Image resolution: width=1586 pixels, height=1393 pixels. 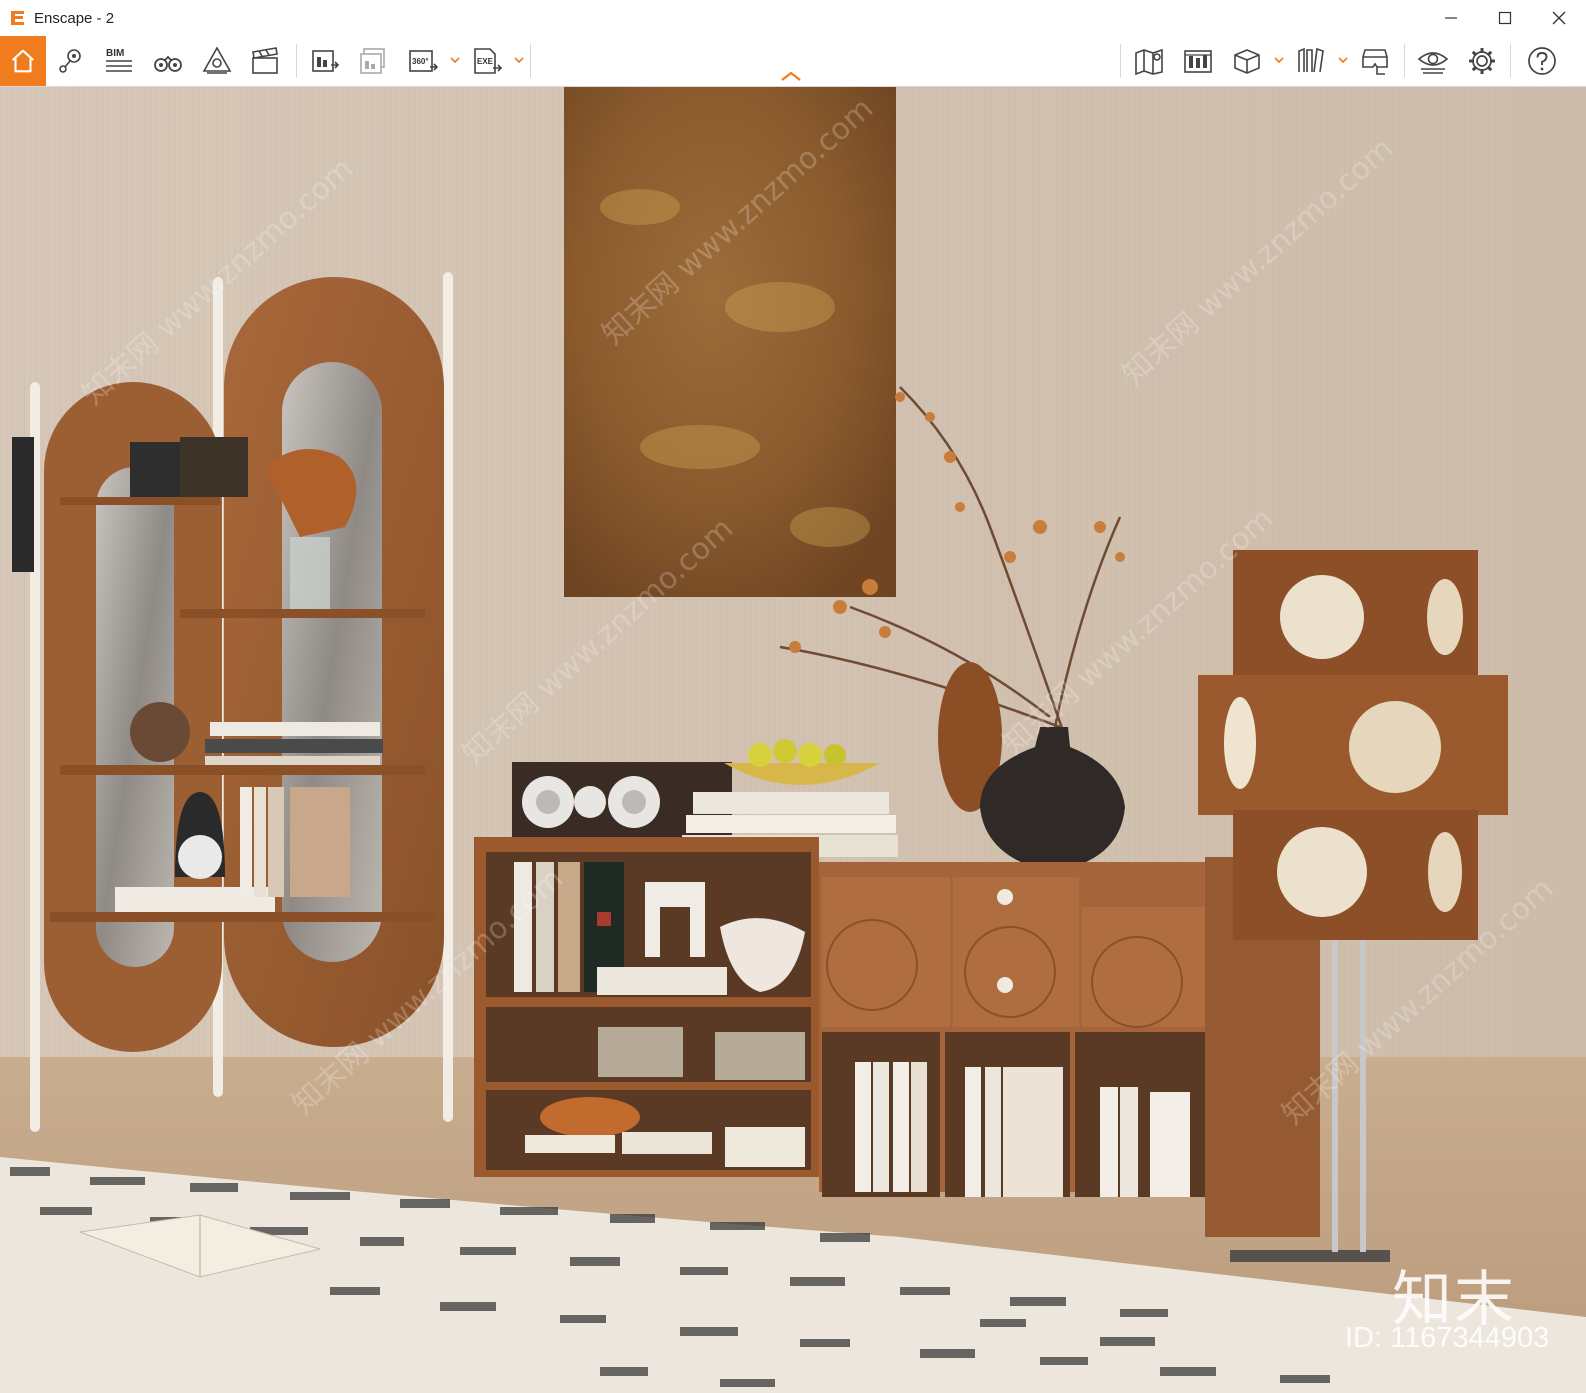 I want to click on maximize-icon, so click(x=1505, y=18).